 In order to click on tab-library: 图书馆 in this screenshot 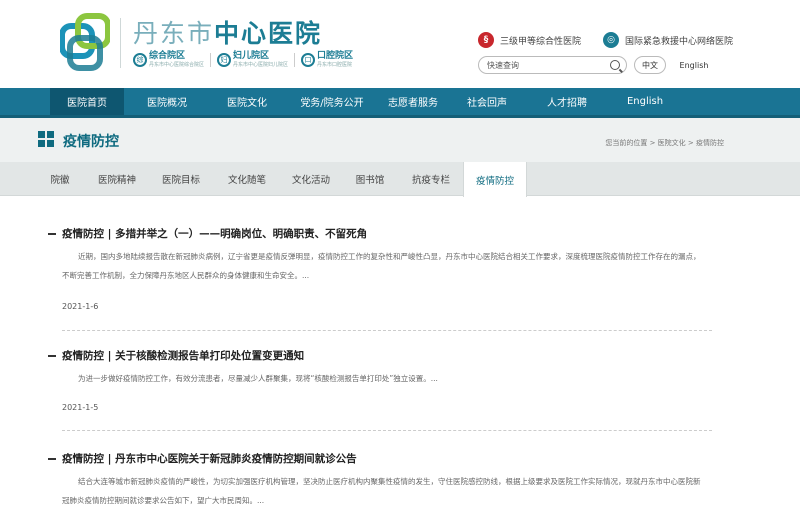, I will do `click(370, 179)`.